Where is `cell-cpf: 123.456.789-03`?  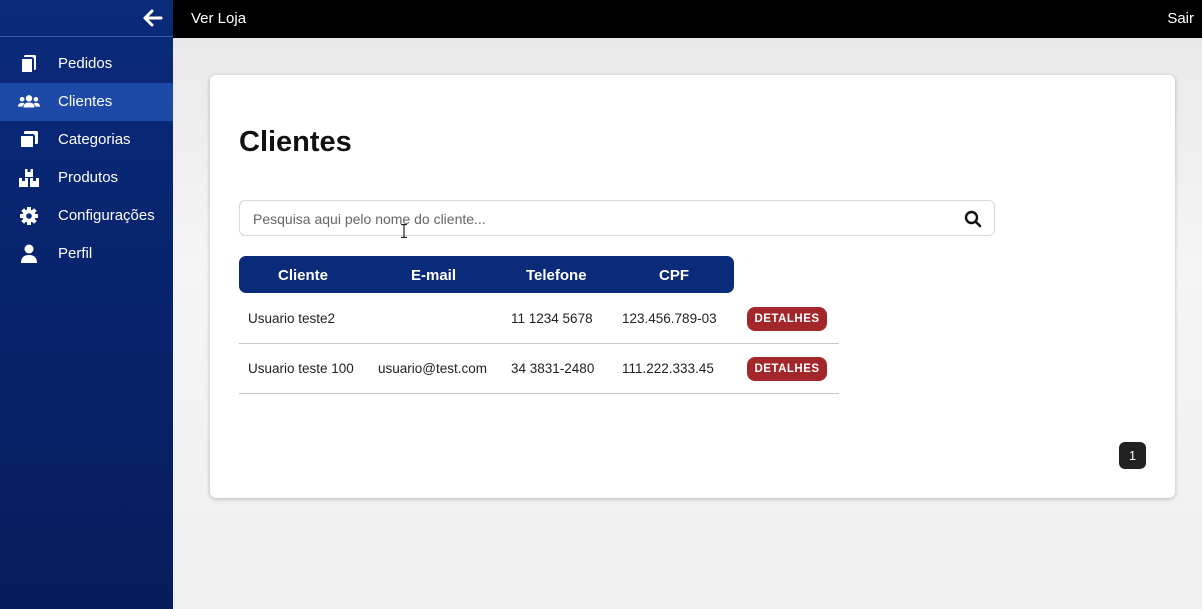 cell-cpf: 123.456.789-03 is located at coordinates (669, 318).